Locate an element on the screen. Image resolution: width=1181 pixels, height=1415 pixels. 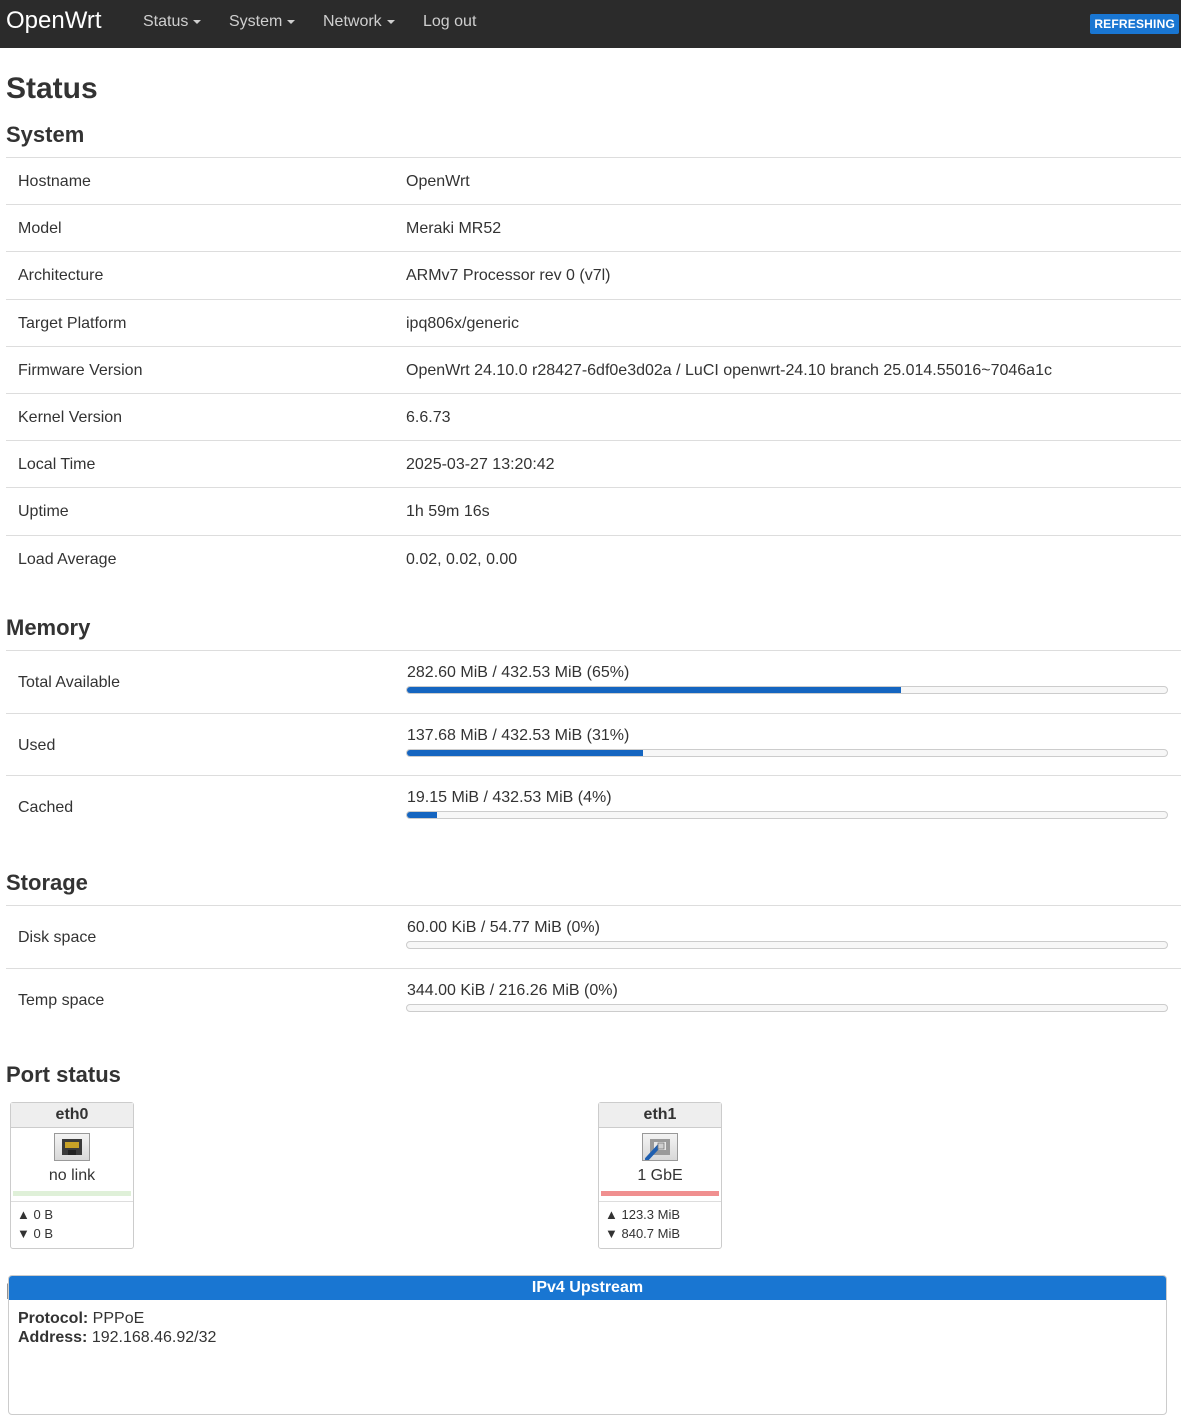
table-row: Kernel Version 6.6.73 is located at coordinates (593, 418).